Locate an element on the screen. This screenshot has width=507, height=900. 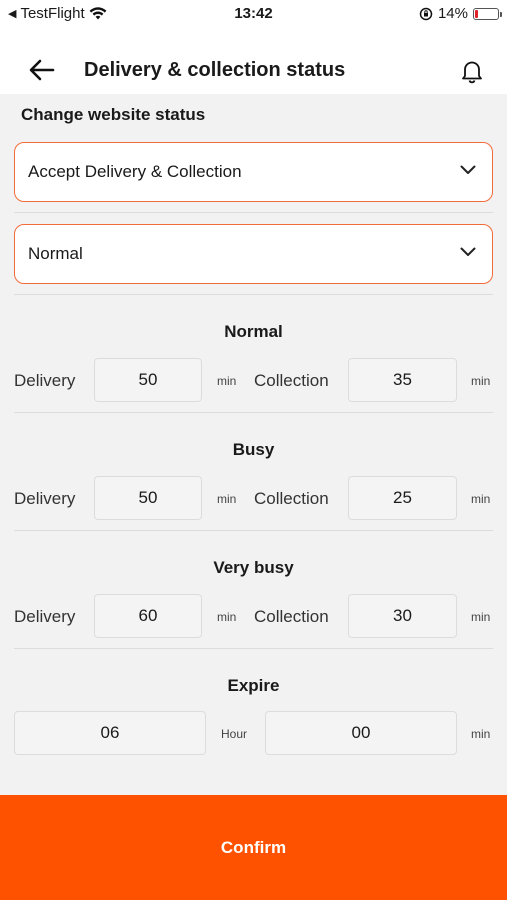
hour-unit-label: Hour is located at coordinates (234, 734).